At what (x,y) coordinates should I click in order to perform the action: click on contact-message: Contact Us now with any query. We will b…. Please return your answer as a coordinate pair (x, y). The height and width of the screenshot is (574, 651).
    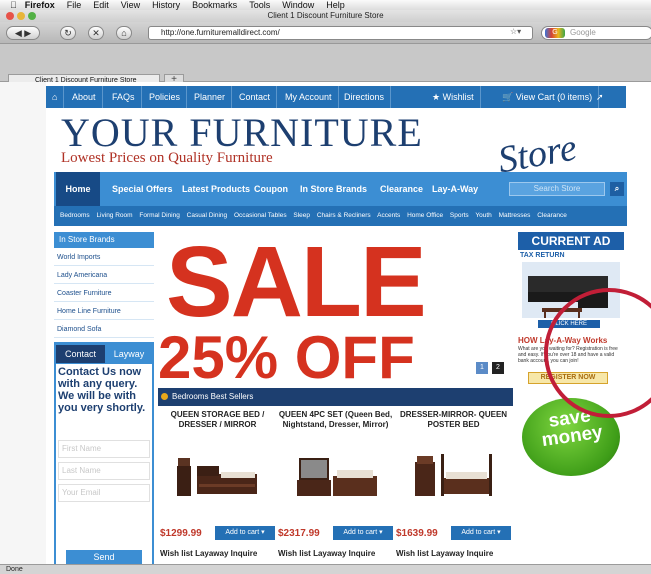
    Looking at the image, I should click on (102, 390).